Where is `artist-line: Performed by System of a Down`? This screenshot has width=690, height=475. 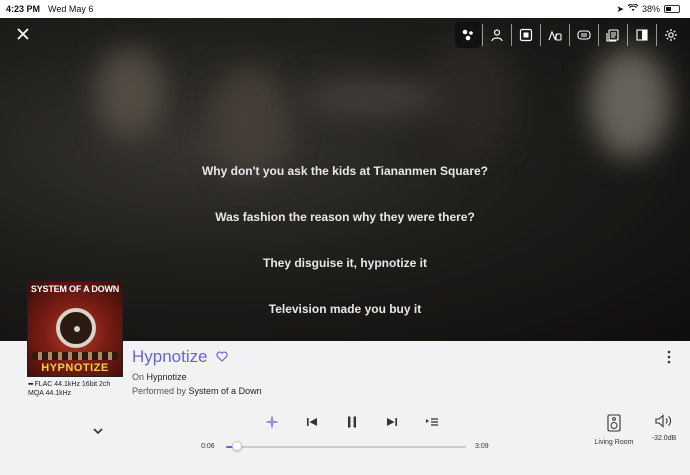 artist-line: Performed by System of a Down is located at coordinates (197, 391).